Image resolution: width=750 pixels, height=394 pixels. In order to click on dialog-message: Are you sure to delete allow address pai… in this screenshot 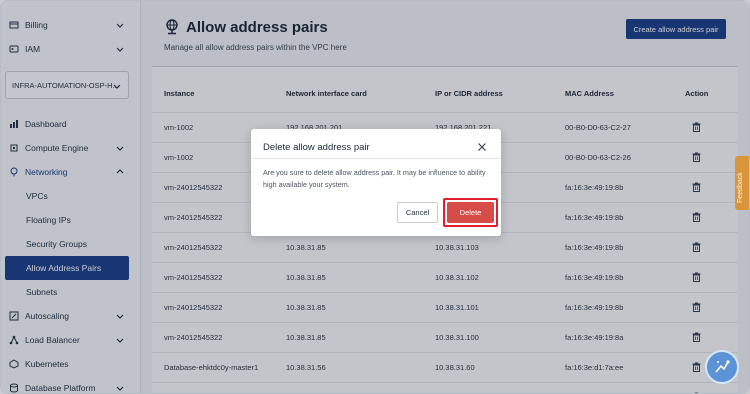, I will do `click(374, 178)`.